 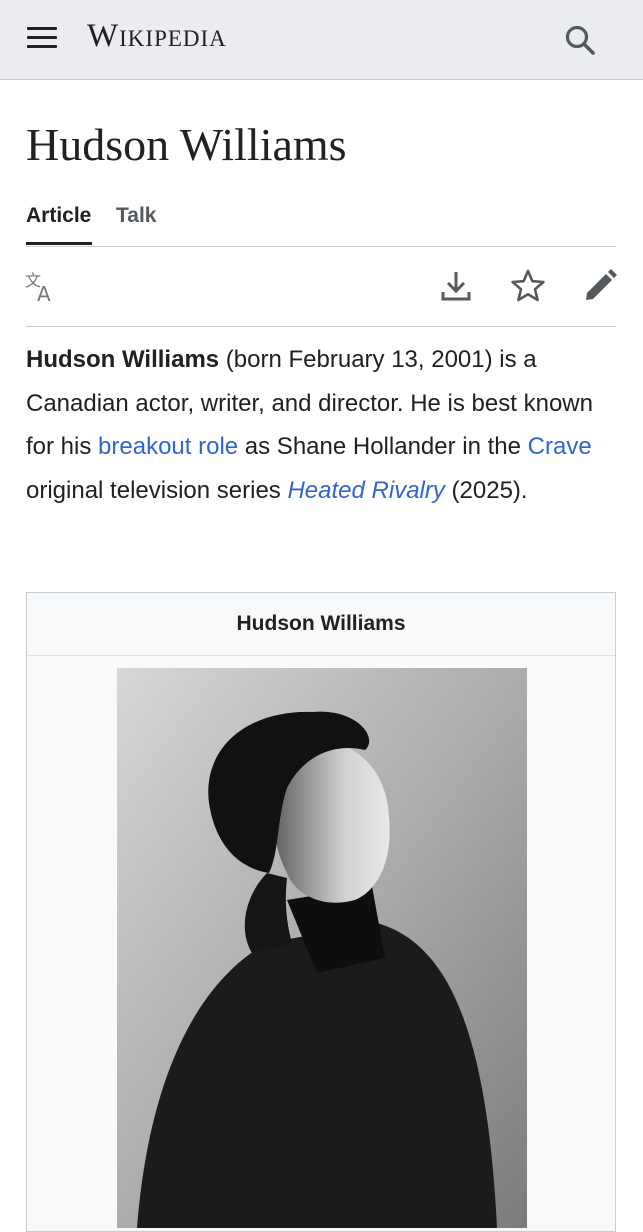 I want to click on hamburger-menu-icon, so click(x=42, y=40).